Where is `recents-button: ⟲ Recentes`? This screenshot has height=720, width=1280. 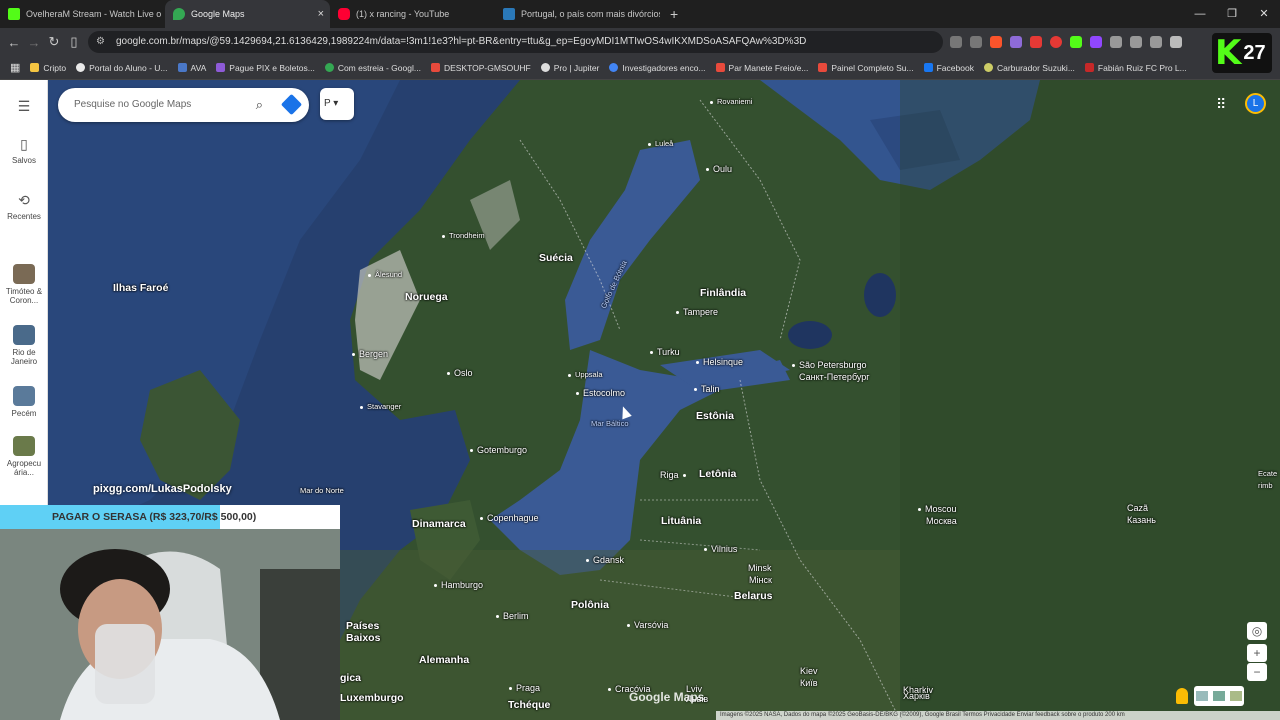 recents-button: ⟲ Recentes is located at coordinates (24, 206).